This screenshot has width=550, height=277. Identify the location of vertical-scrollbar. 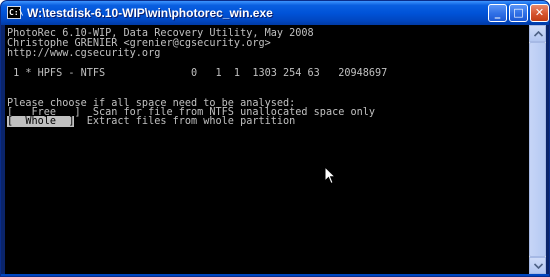
(537, 149).